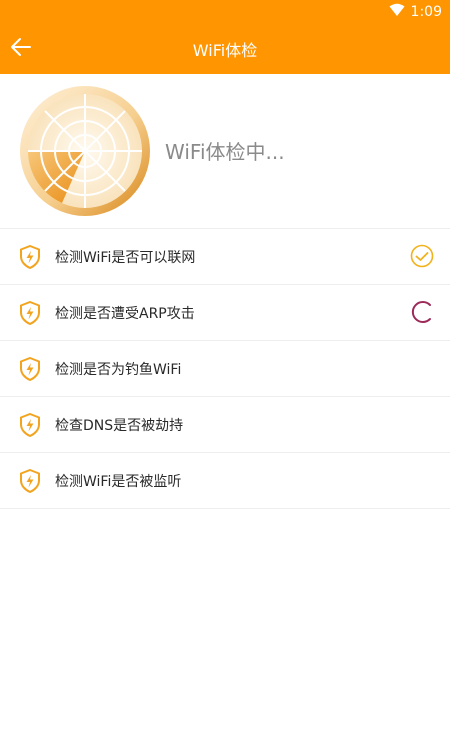 The height and width of the screenshot is (750, 450). What do you see at coordinates (397, 12) in the screenshot?
I see `wifi-icon` at bounding box center [397, 12].